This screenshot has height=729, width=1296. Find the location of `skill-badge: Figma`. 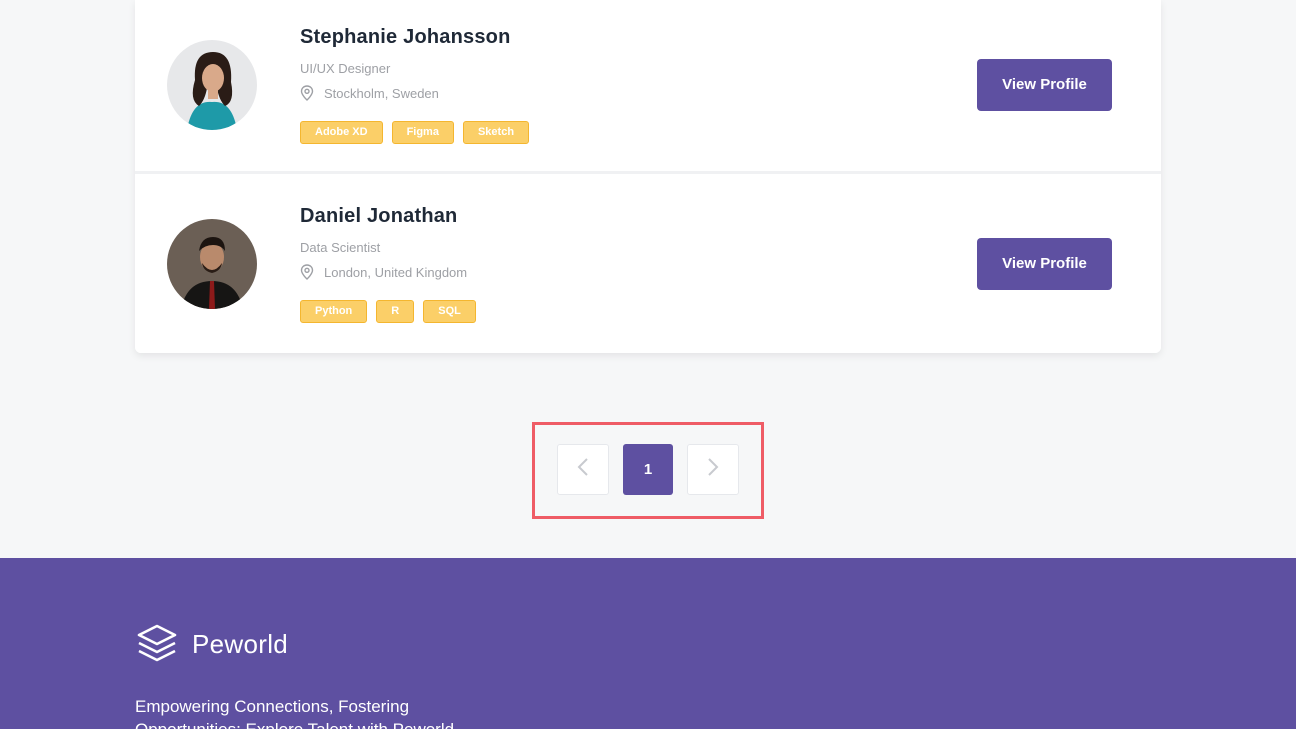

skill-badge: Figma is located at coordinates (422, 132).